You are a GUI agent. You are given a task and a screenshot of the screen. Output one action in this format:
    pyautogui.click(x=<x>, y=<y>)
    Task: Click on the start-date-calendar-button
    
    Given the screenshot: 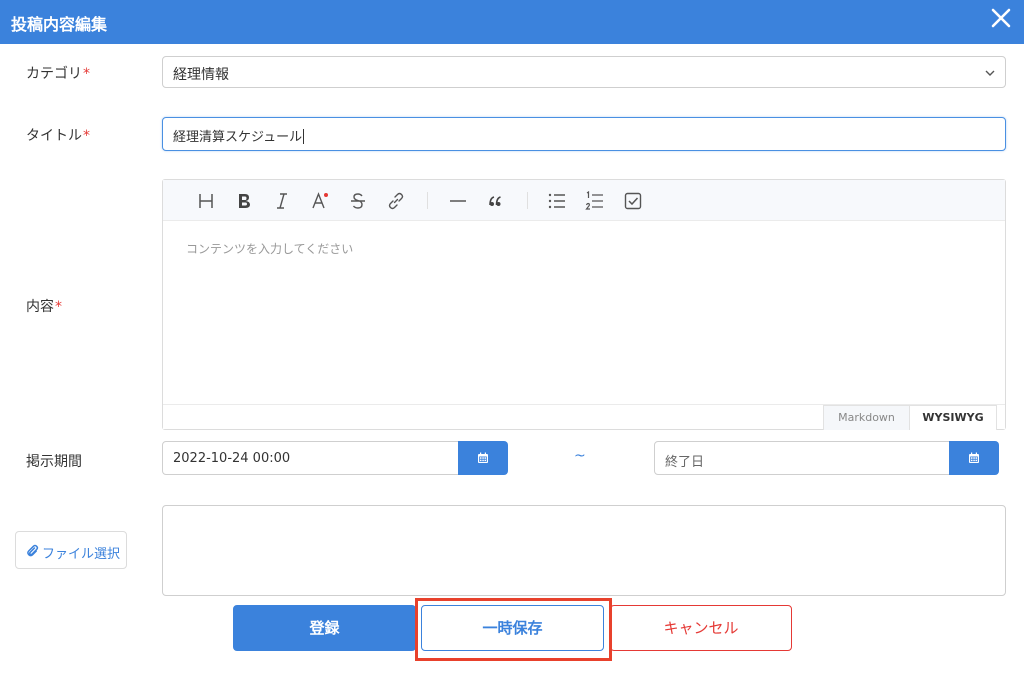 What is the action you would take?
    pyautogui.click(x=483, y=458)
    